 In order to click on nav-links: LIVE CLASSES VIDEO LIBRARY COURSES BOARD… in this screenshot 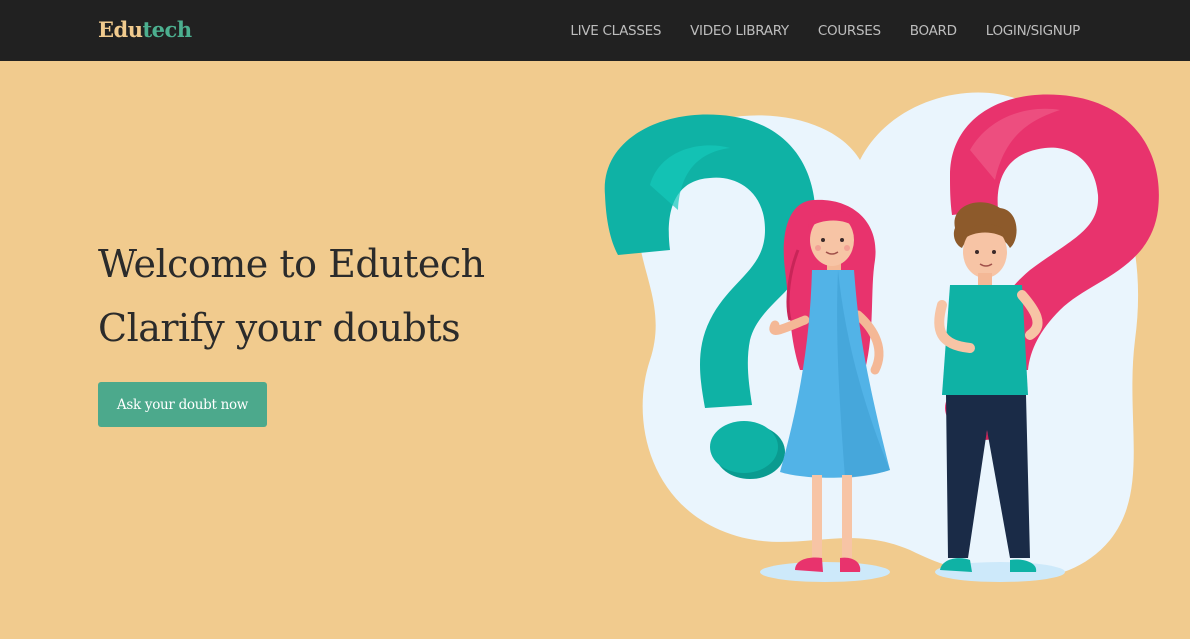, I will do `click(825, 30)`.